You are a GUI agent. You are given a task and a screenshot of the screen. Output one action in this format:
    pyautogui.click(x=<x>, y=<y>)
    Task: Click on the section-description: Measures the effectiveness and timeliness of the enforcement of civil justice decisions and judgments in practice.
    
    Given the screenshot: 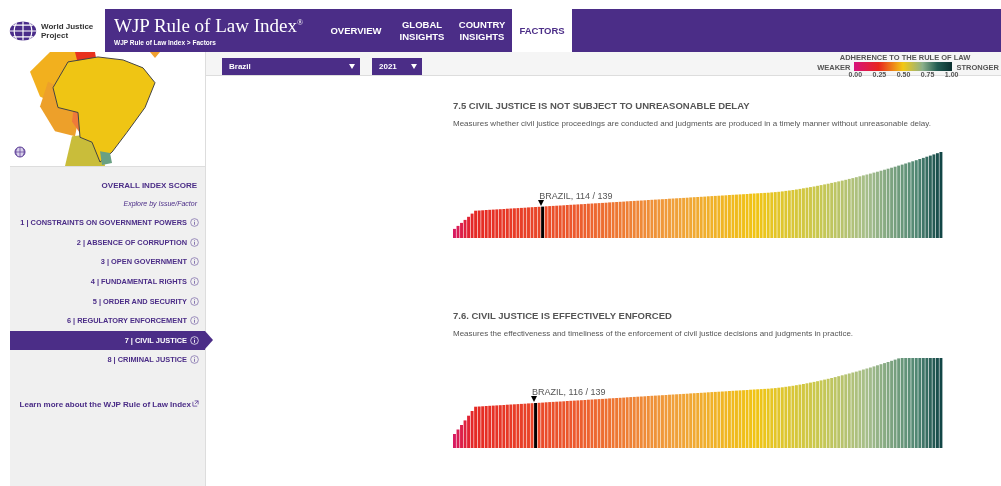 What is the action you would take?
    pyautogui.click(x=654, y=333)
    